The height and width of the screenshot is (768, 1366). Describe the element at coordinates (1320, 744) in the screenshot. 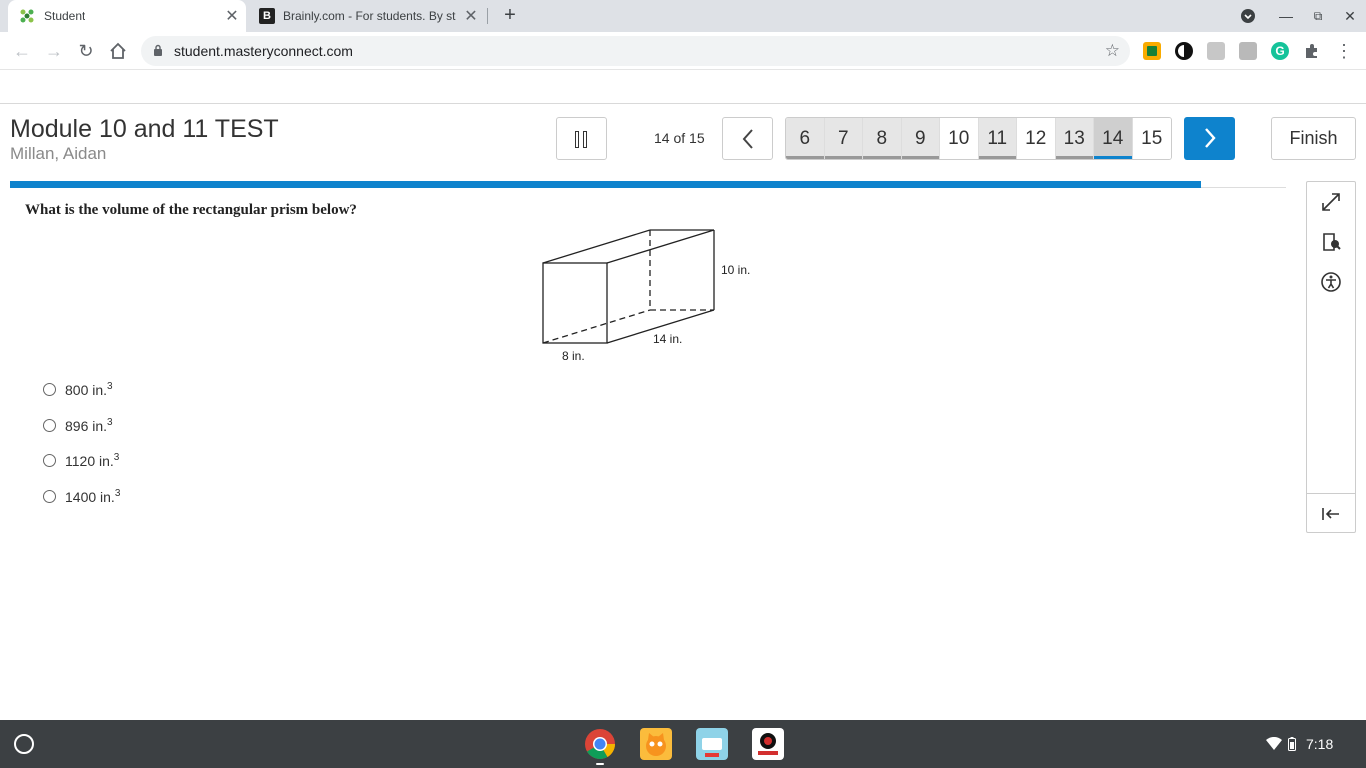

I see `clock-text: 7:18` at that location.